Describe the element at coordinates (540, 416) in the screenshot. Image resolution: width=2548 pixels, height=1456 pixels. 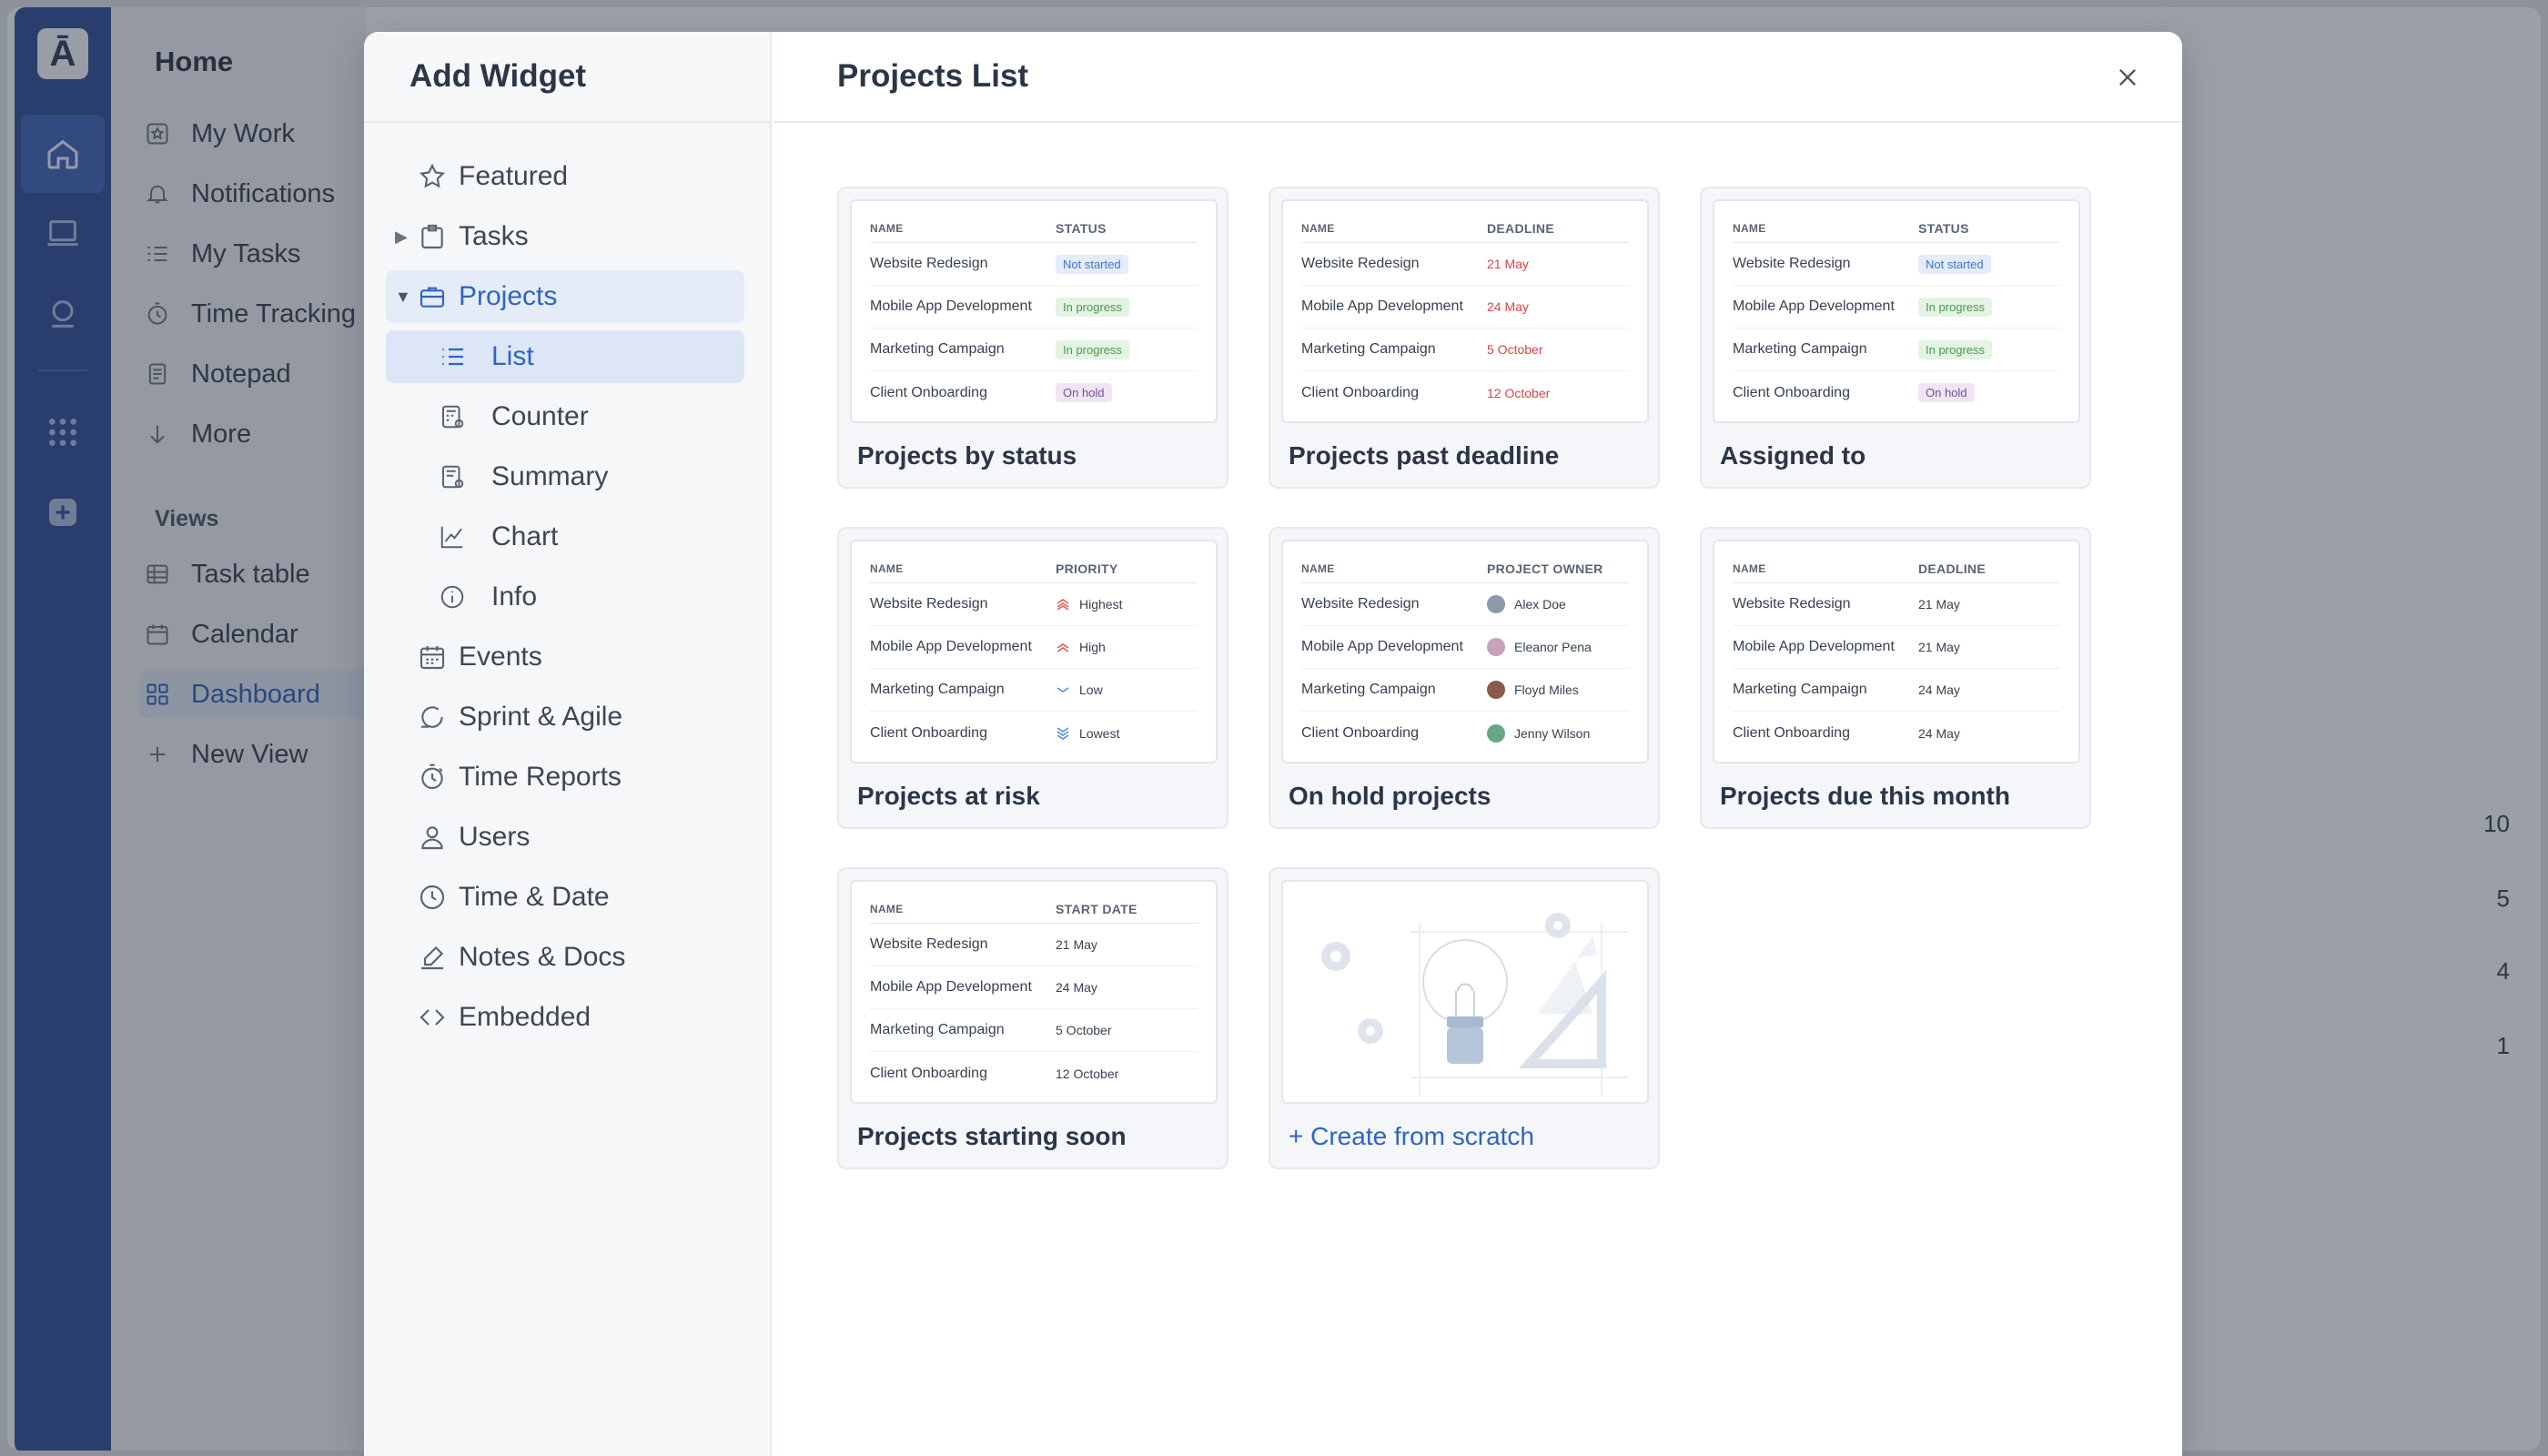
I see `subcategory-label: Counter` at that location.